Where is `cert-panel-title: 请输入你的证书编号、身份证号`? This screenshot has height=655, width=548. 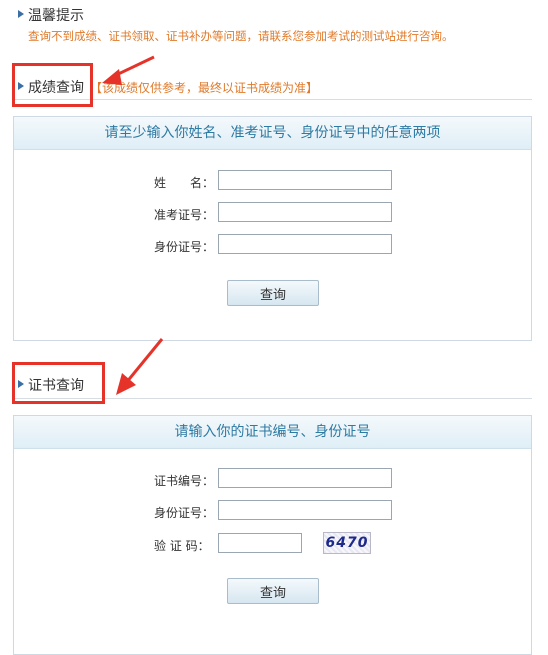 cert-panel-title: 请输入你的证书编号、身份证号 is located at coordinates (272, 432).